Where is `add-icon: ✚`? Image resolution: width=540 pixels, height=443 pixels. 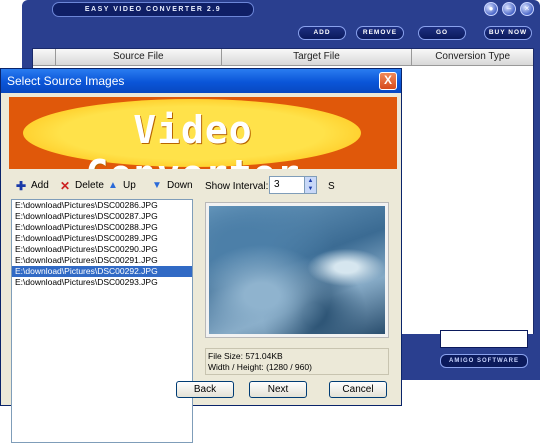 add-icon: ✚ is located at coordinates (21, 186).